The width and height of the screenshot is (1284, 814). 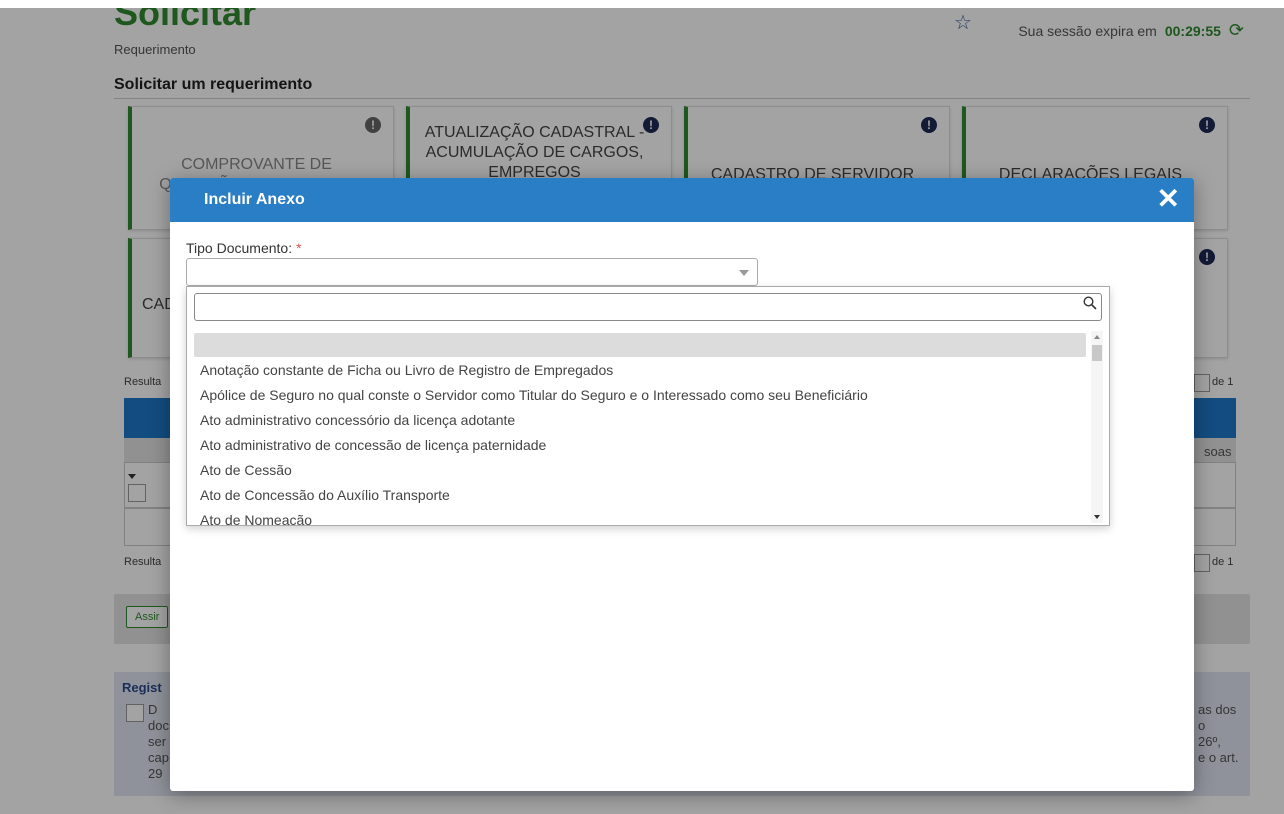 I want to click on dropdown-search-input, so click(x=648, y=307).